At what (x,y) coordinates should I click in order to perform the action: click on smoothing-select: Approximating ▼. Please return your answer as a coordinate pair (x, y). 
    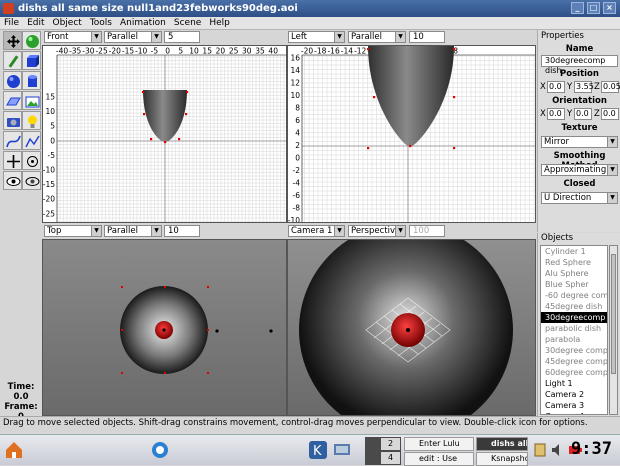
    Looking at the image, I should click on (579, 170).